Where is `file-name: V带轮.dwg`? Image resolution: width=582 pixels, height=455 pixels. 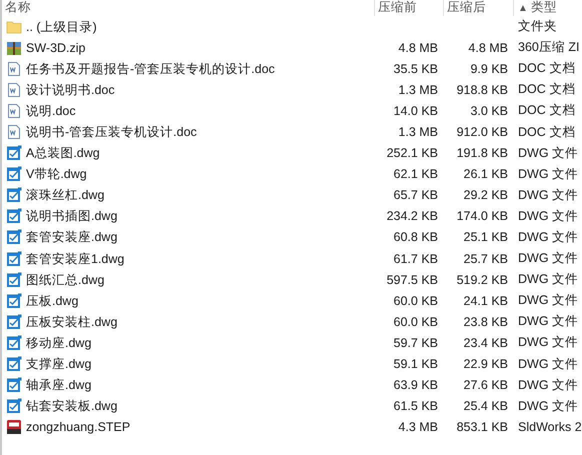 file-name: V带轮.dwg is located at coordinates (56, 174).